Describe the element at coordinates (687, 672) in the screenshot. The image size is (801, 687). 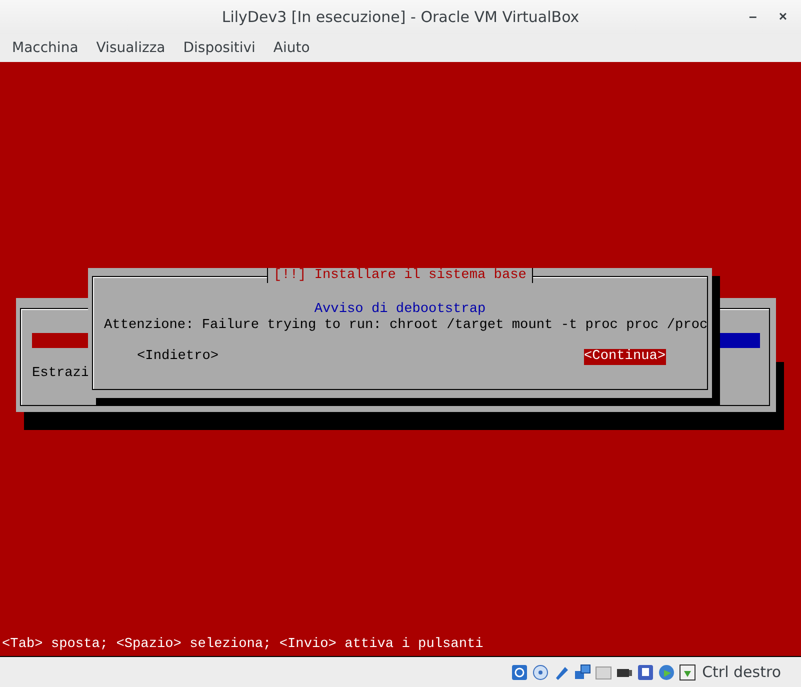
I see `download-icon` at that location.